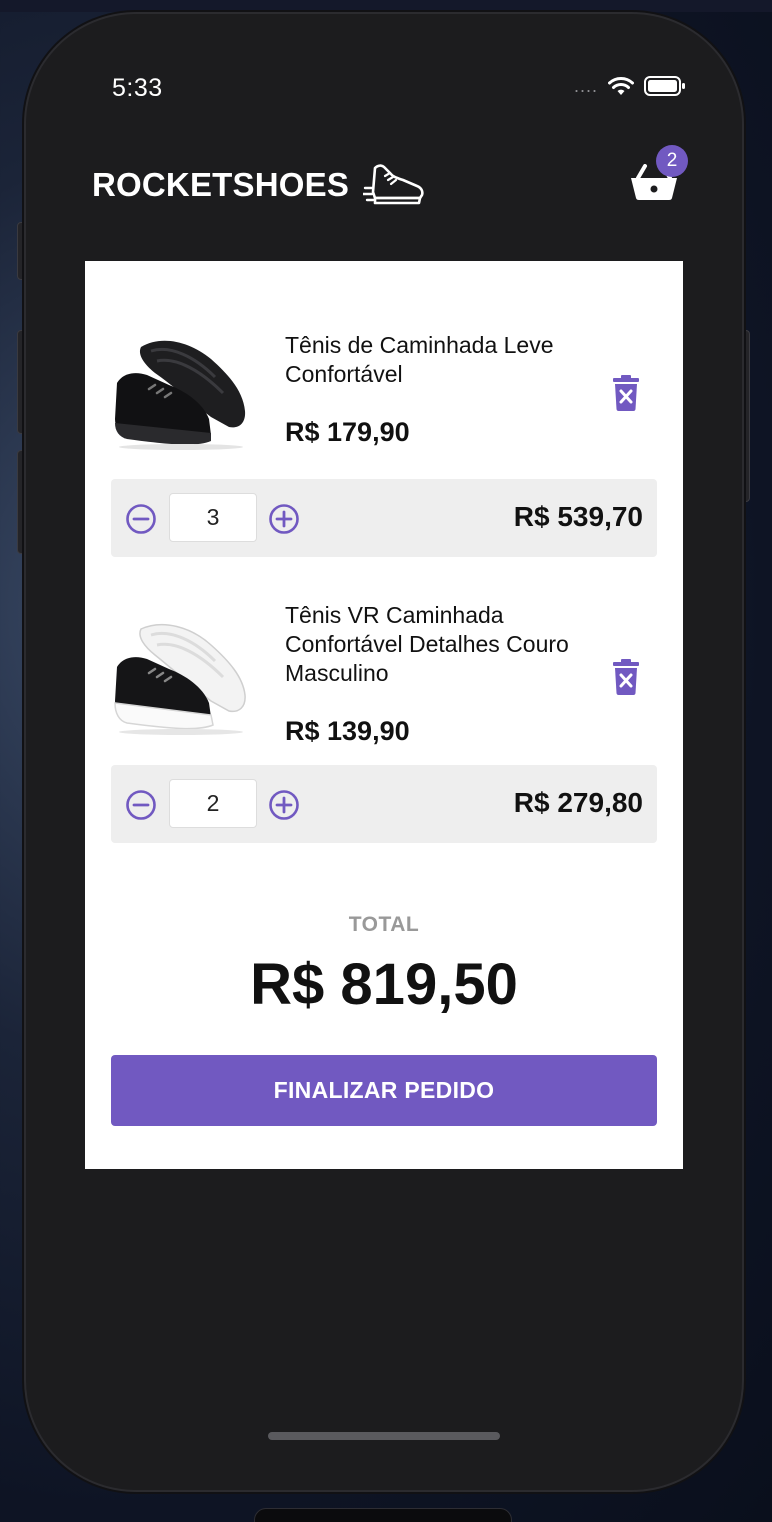 This screenshot has width=772, height=1522. What do you see at coordinates (384, 518) in the screenshot?
I see `quantity-bar: 3 R$ 539,70` at bounding box center [384, 518].